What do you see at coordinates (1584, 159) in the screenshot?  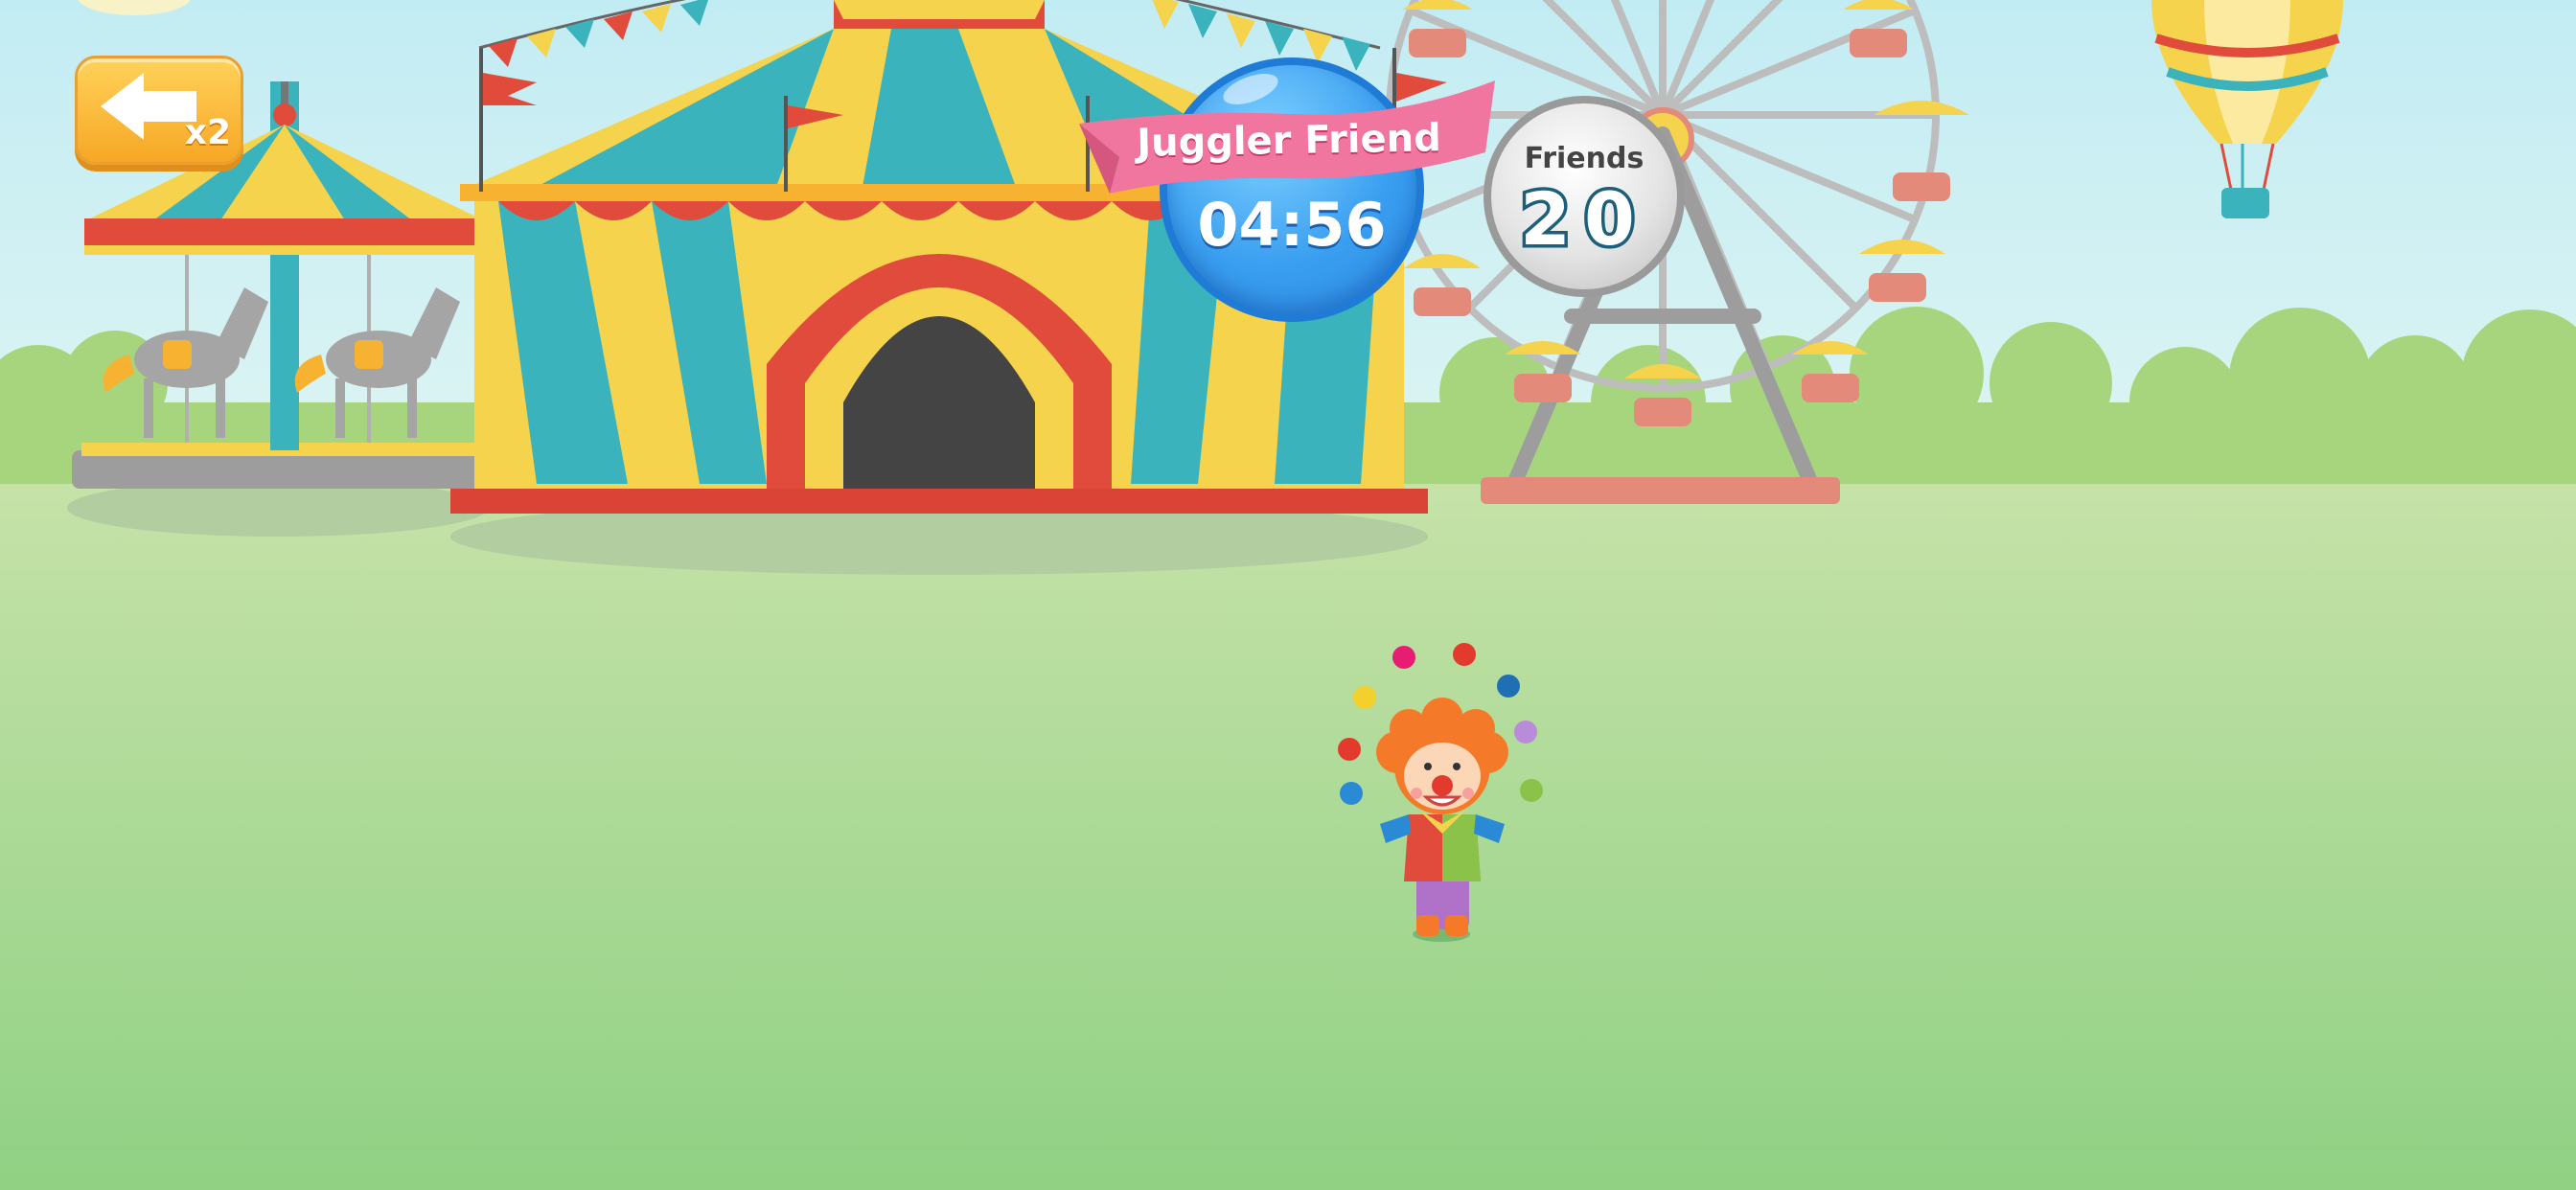 I see `friends-label: Friends` at bounding box center [1584, 159].